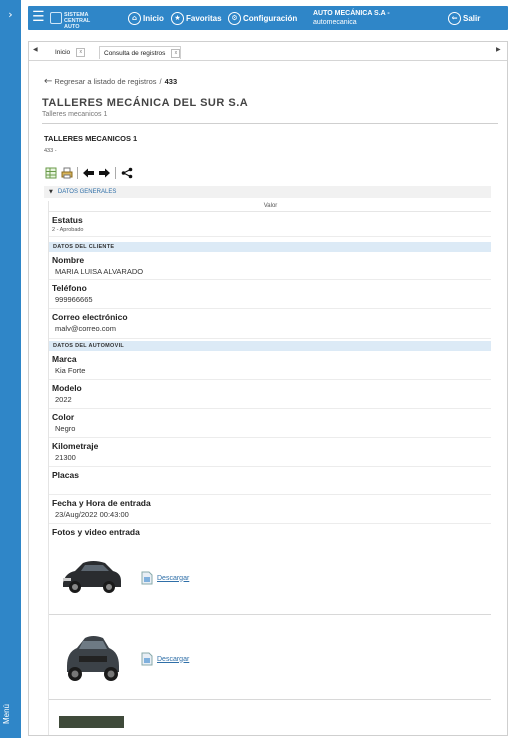  What do you see at coordinates (270, 346) in the screenshot?
I see `group-datos-automovil: DATOS DEL AUTOMOVIL` at bounding box center [270, 346].